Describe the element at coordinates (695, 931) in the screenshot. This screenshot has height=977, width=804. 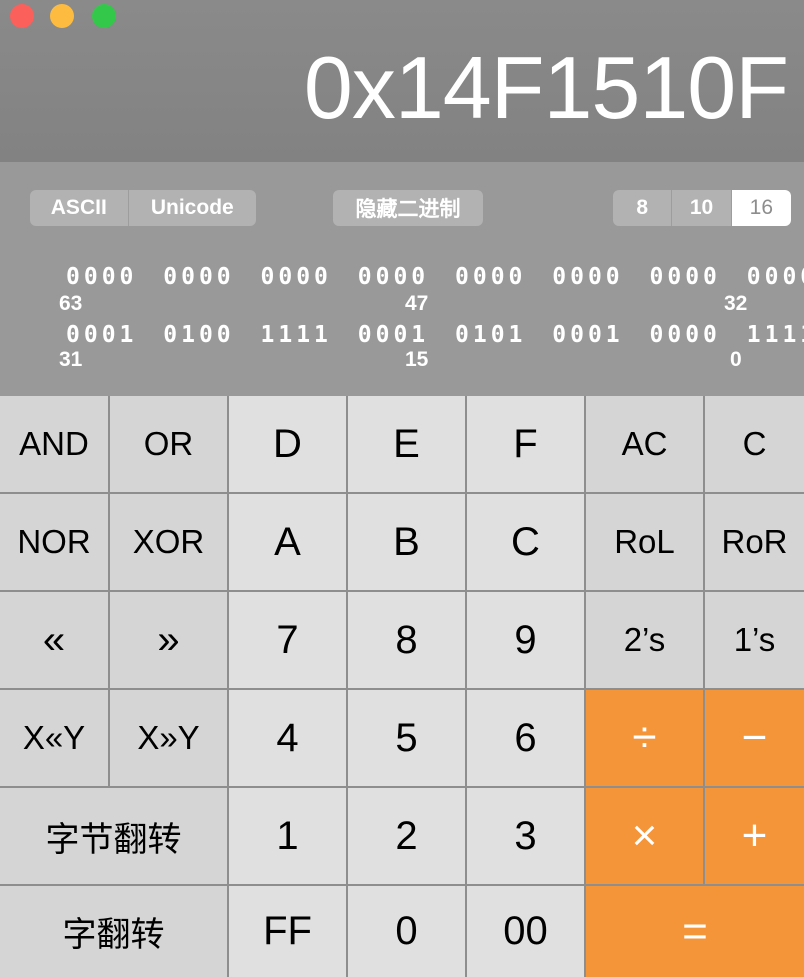
I see `equals-key: =` at that location.